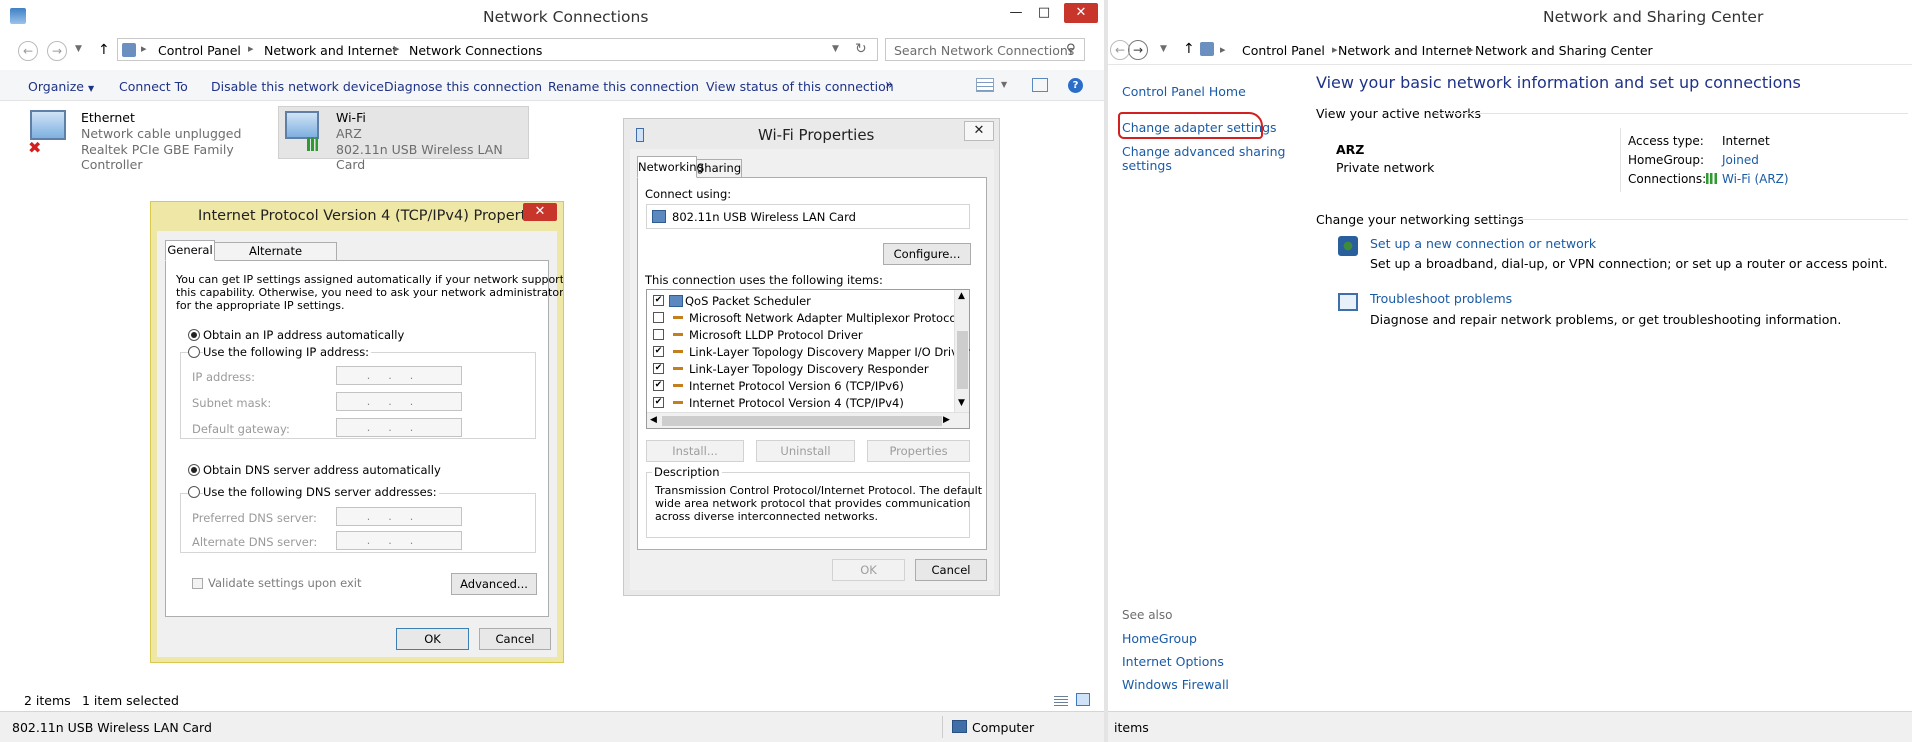 Image resolution: width=1912 pixels, height=742 pixels. Describe the element at coordinates (835, 49) in the screenshot. I see `address-dropdown-icon: ▼` at that location.